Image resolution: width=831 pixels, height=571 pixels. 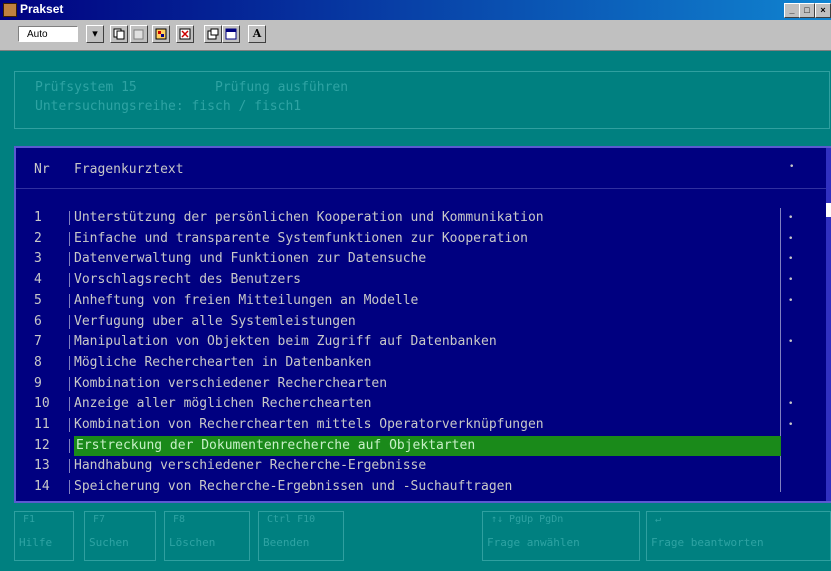 What do you see at coordinates (38, 362) in the screenshot?
I see `row-number: 8` at bounding box center [38, 362].